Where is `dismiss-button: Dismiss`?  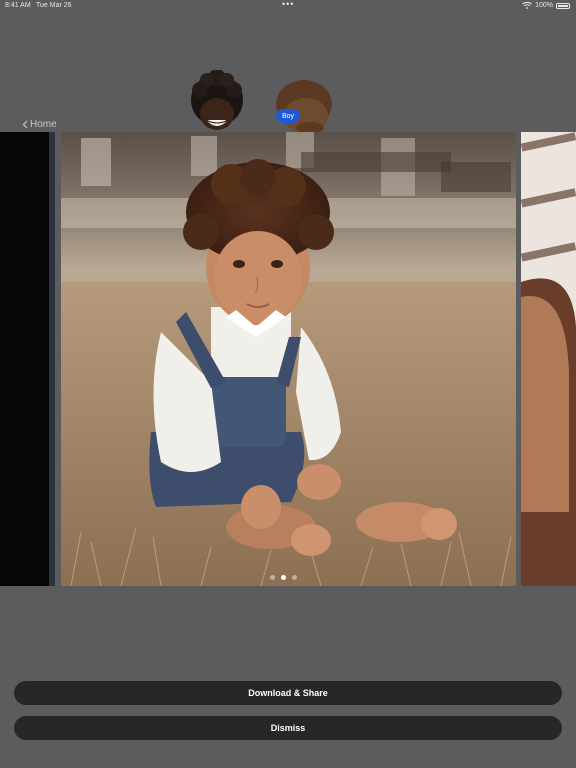
dismiss-button: Dismiss is located at coordinates (288, 728).